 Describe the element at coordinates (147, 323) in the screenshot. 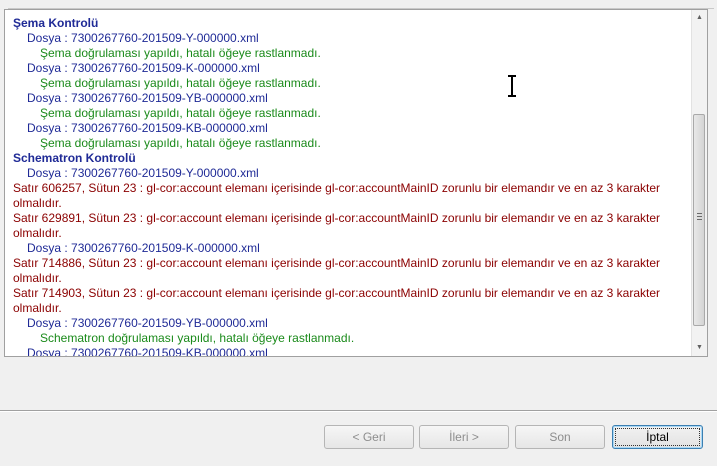

I see `schematron-file-3: Dosya : 7300267760-201509-YB-000000.xml` at that location.